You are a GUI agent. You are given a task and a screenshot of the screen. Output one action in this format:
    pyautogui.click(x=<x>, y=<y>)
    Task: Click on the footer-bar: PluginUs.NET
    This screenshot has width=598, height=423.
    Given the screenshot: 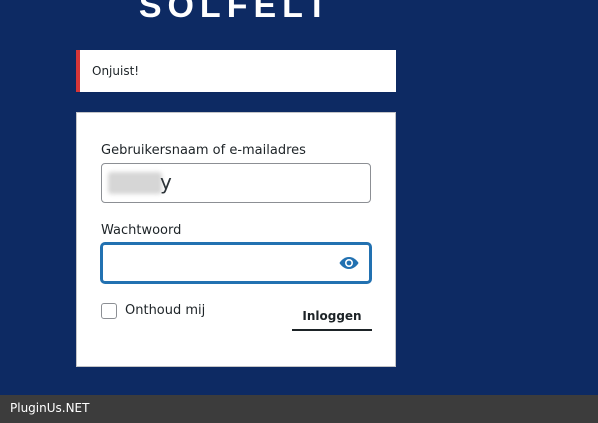 What is the action you would take?
    pyautogui.click(x=299, y=409)
    